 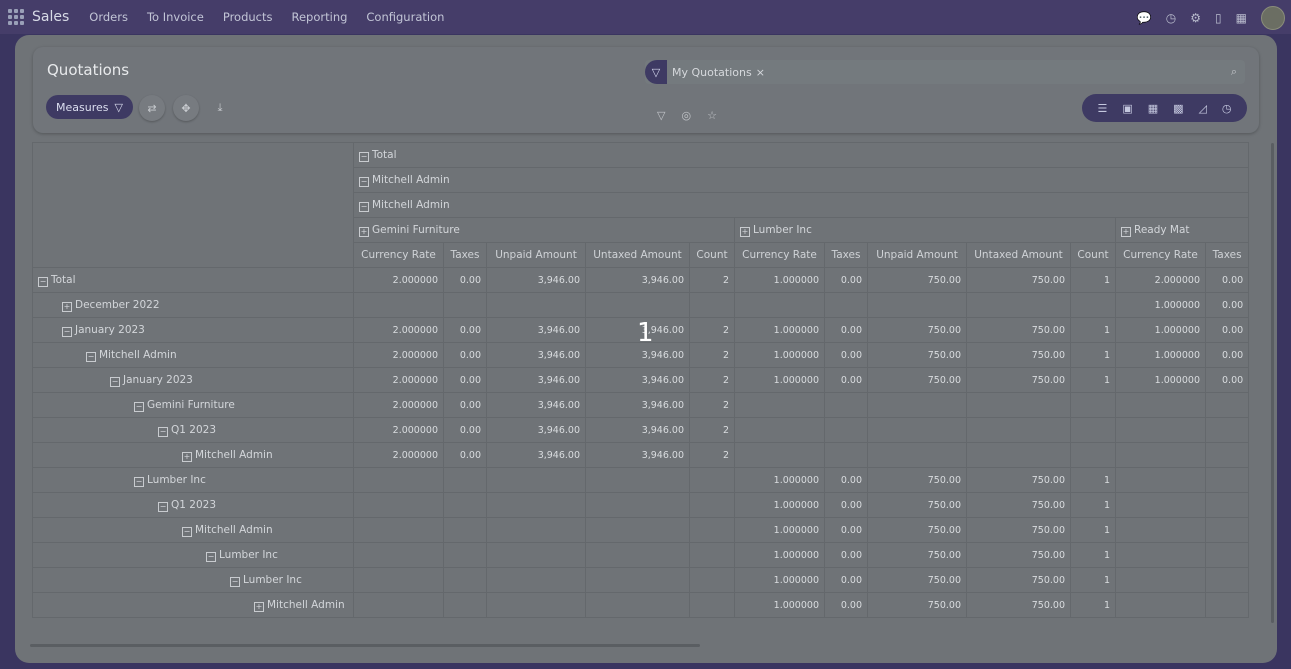 What do you see at coordinates (1218, 18) in the screenshot?
I see `phone-icon: ▯` at bounding box center [1218, 18].